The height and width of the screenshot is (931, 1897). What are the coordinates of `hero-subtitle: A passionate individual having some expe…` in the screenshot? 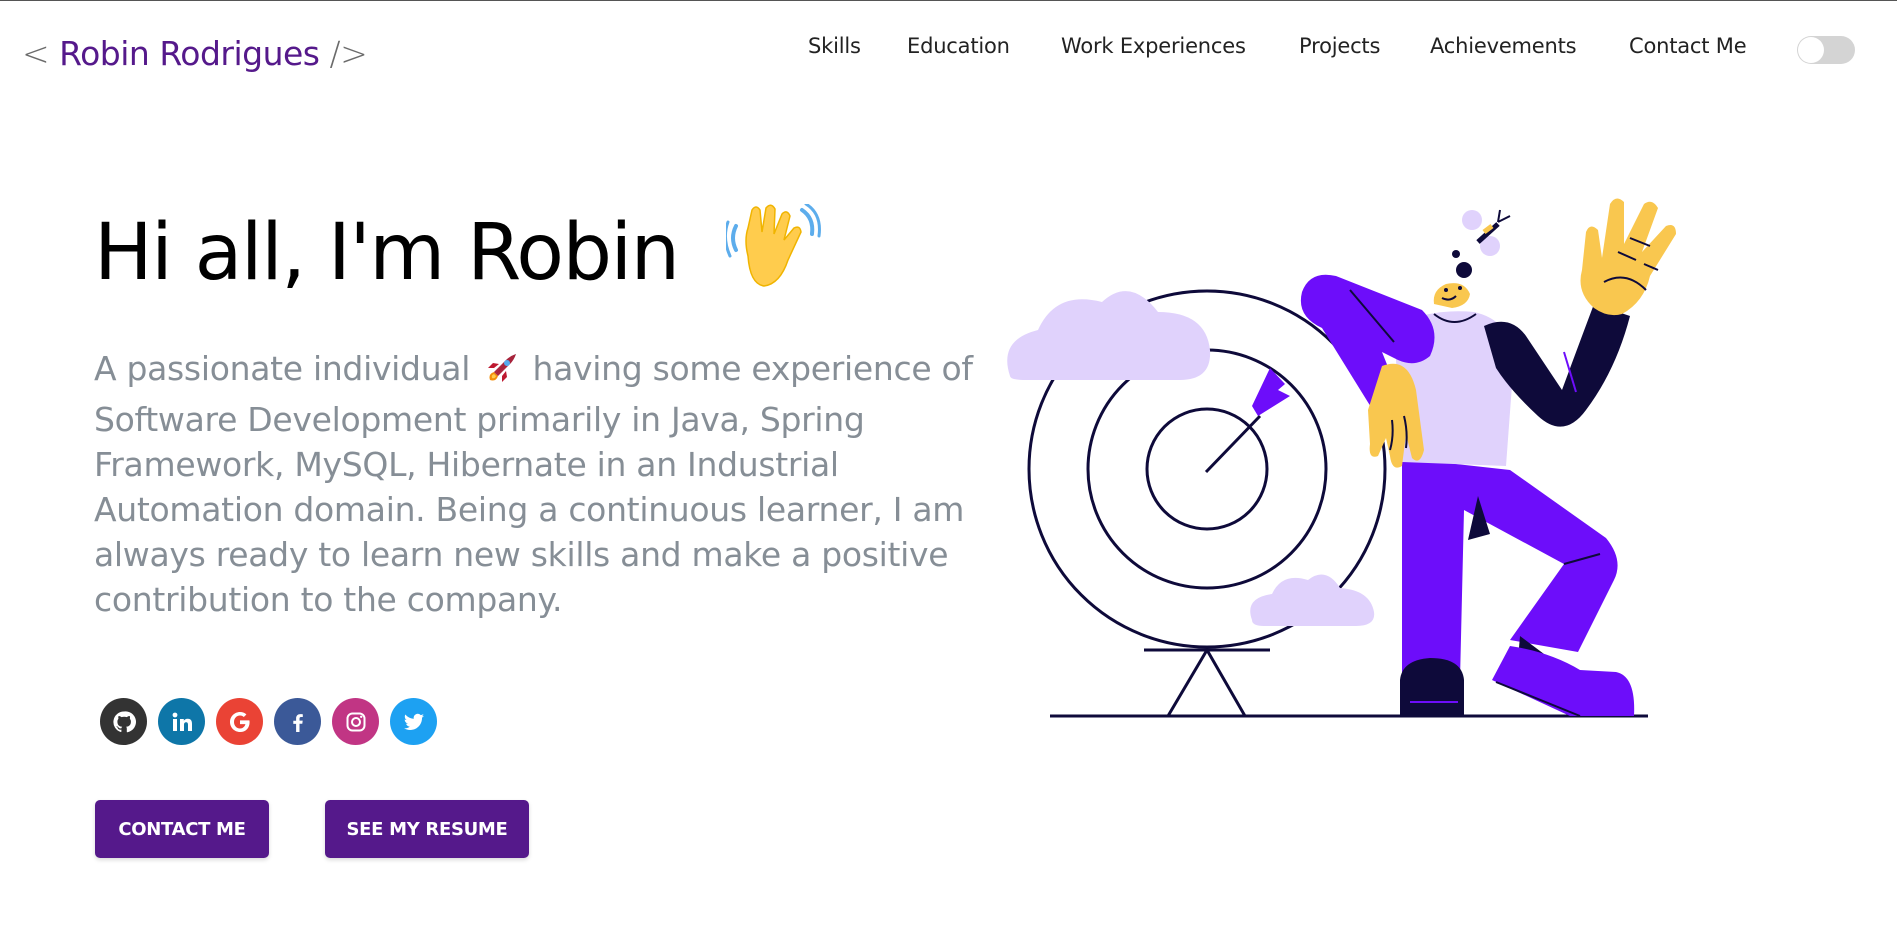 It's located at (534, 484).